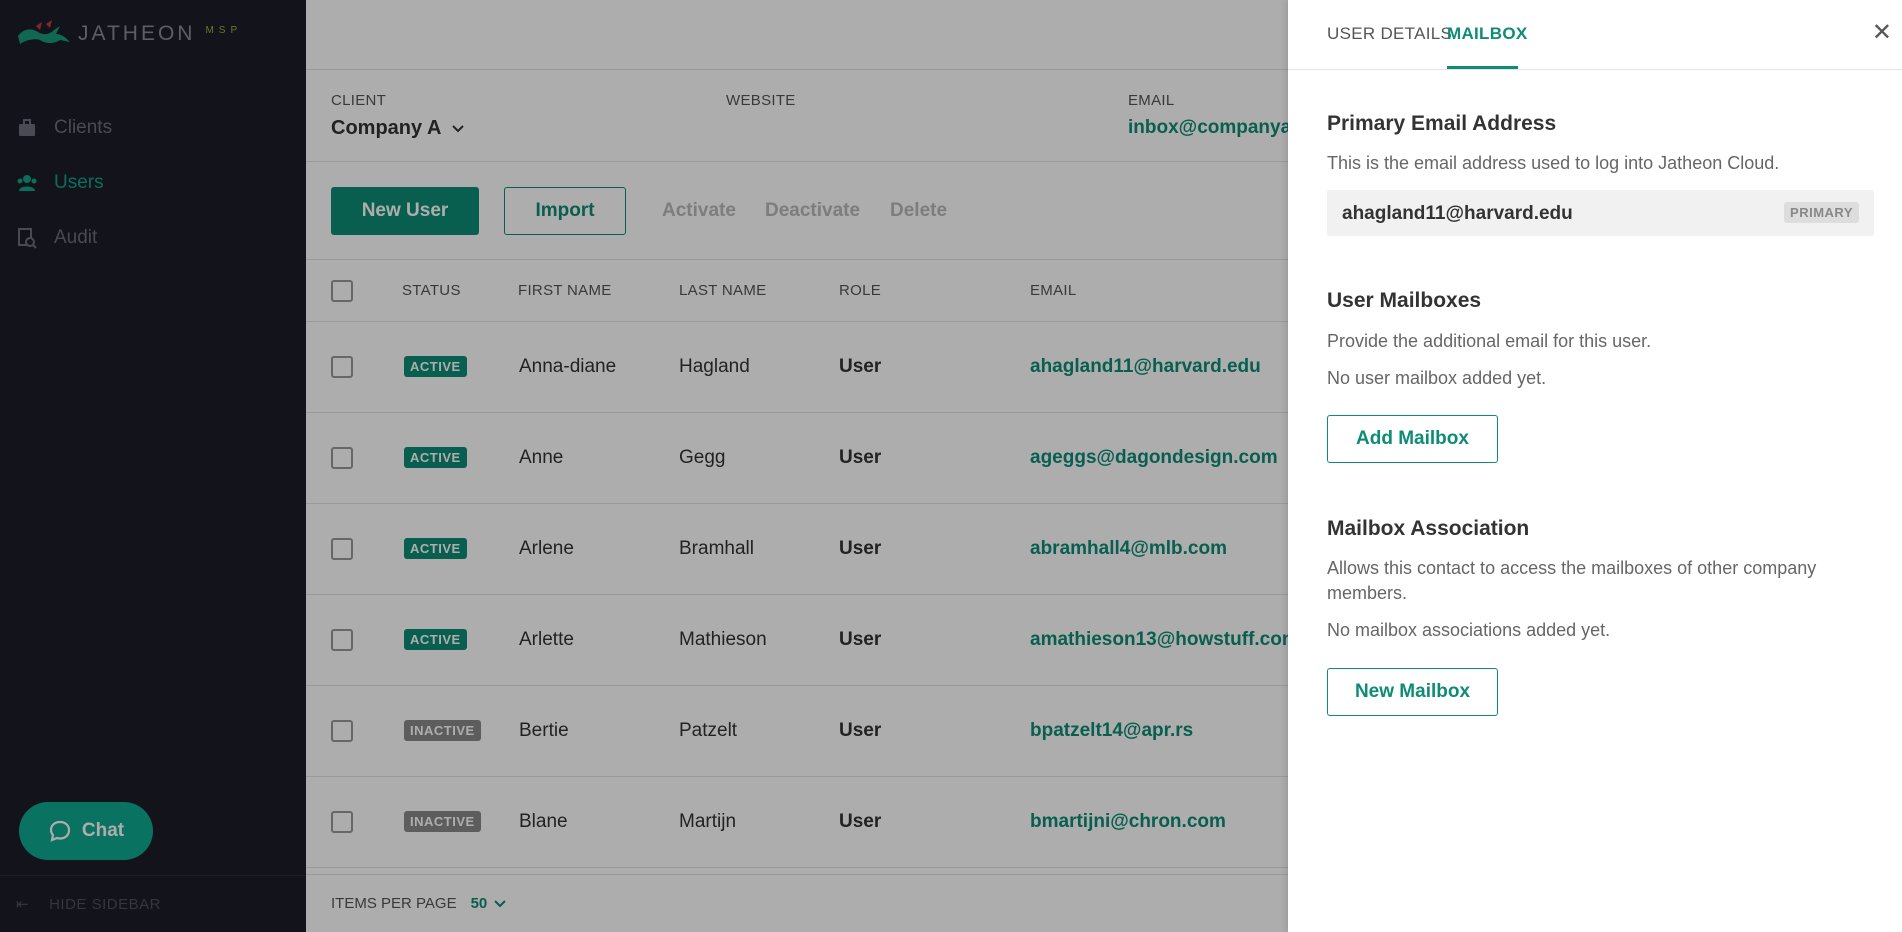 The image size is (1902, 932). What do you see at coordinates (1145, 367) in the screenshot?
I see `email-cell: ahagland11@harvard.edu` at bounding box center [1145, 367].